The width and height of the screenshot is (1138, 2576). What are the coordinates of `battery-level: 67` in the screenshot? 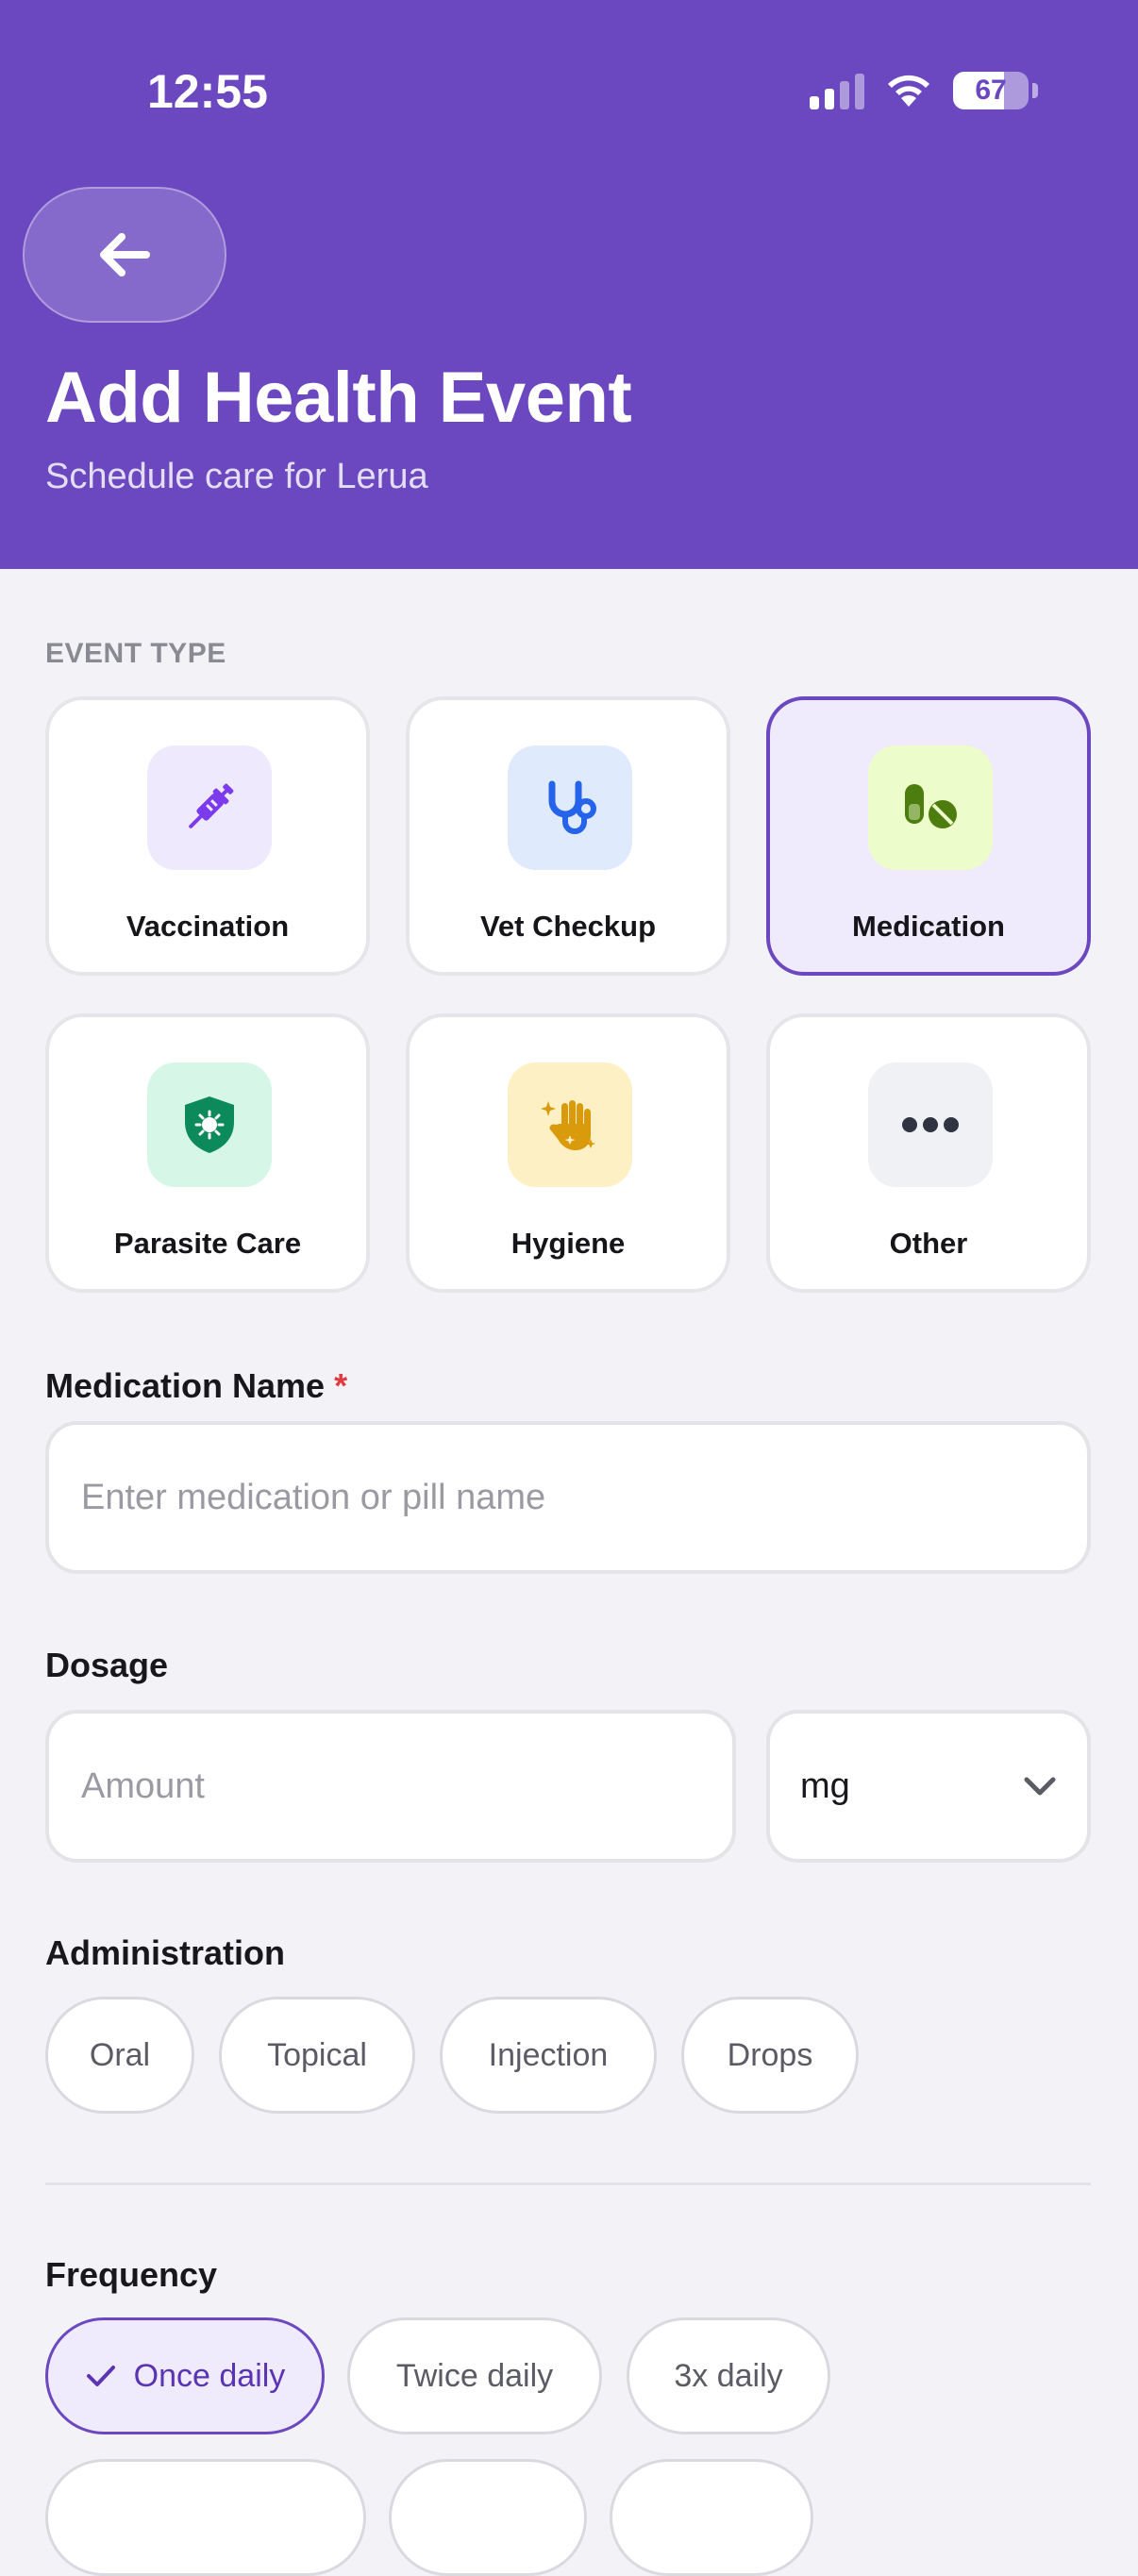 It's located at (991, 90).